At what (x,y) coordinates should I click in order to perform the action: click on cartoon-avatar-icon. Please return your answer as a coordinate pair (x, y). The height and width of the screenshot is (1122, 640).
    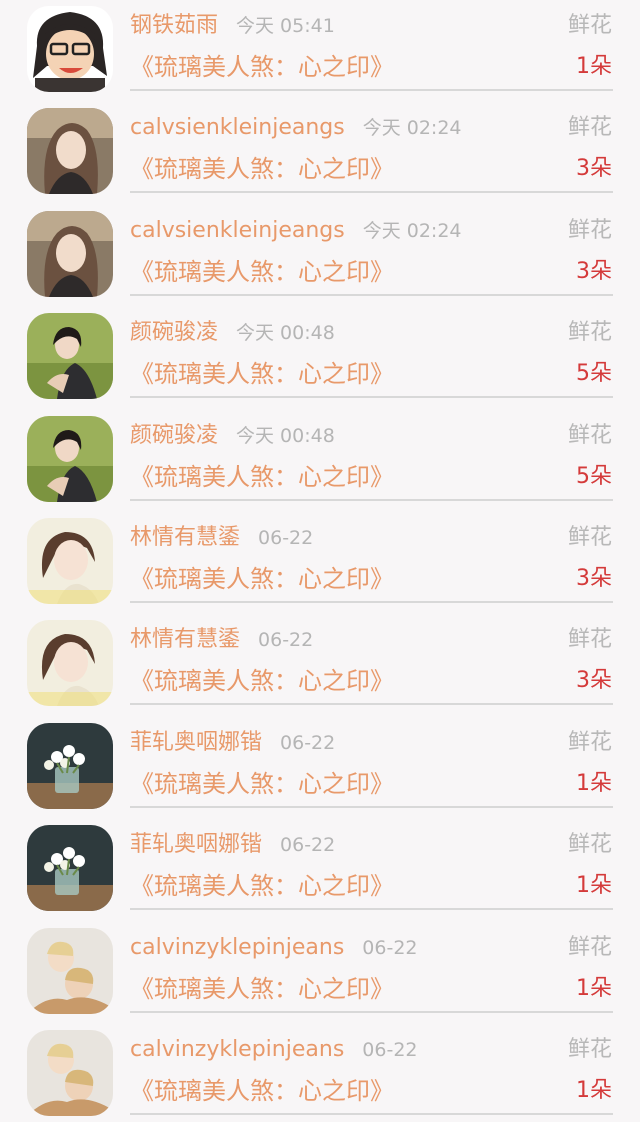
    Looking at the image, I should click on (70, 49).